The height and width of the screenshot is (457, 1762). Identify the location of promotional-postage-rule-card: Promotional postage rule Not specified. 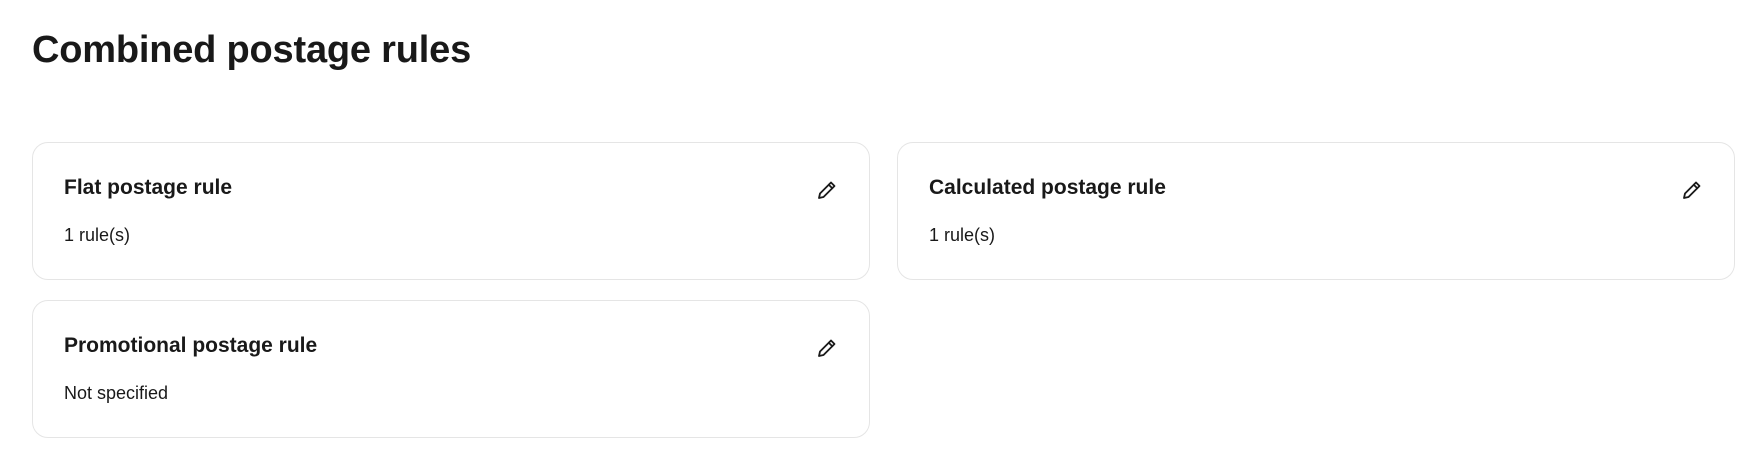
(451, 369).